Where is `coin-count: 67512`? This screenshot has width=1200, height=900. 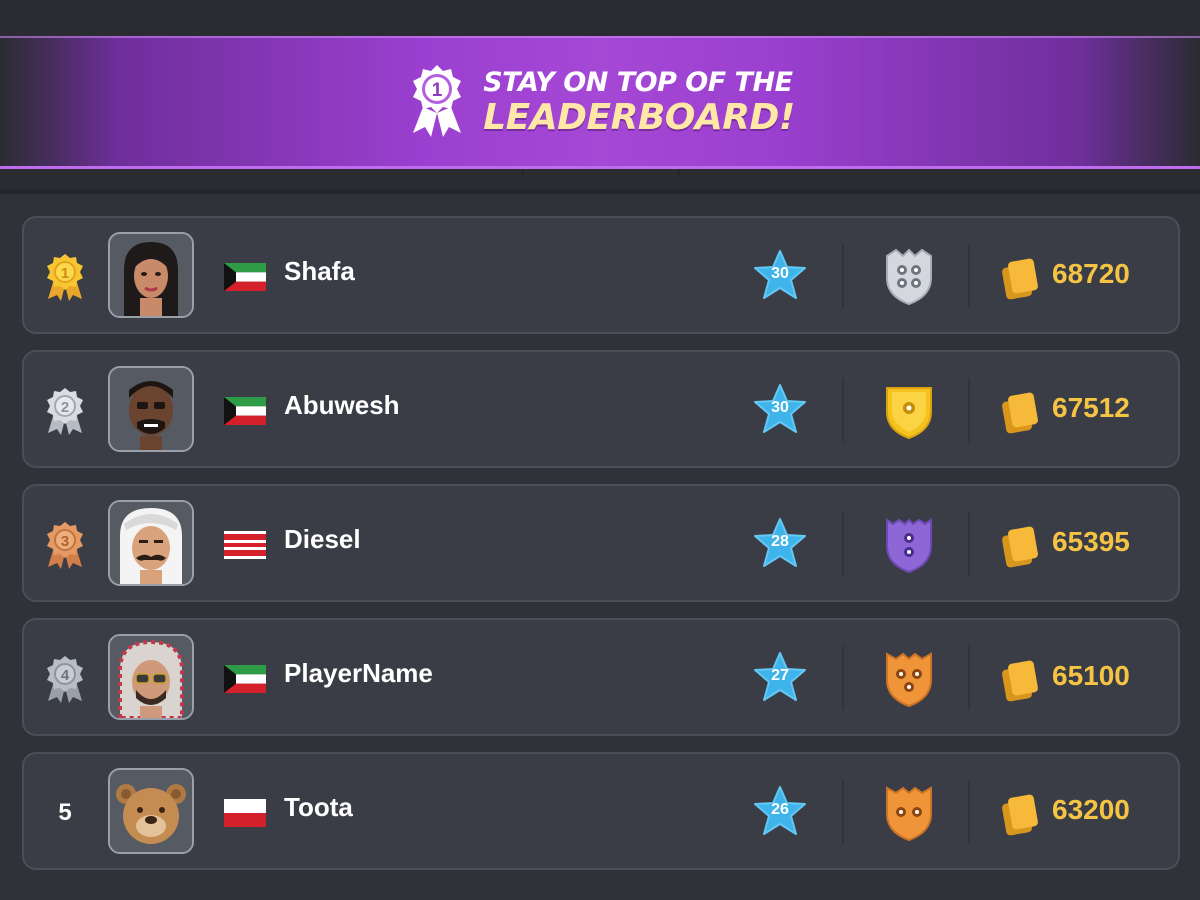
coin-count: 67512 is located at coordinates (1091, 407).